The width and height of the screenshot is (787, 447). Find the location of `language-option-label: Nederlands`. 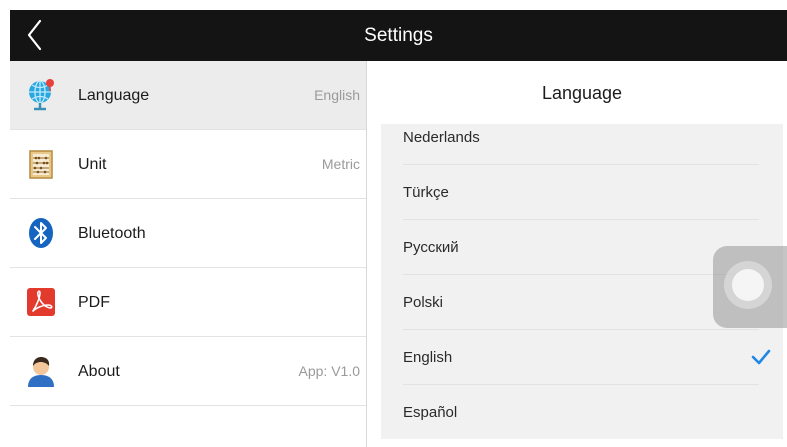

language-option-label: Nederlands is located at coordinates (441, 137).